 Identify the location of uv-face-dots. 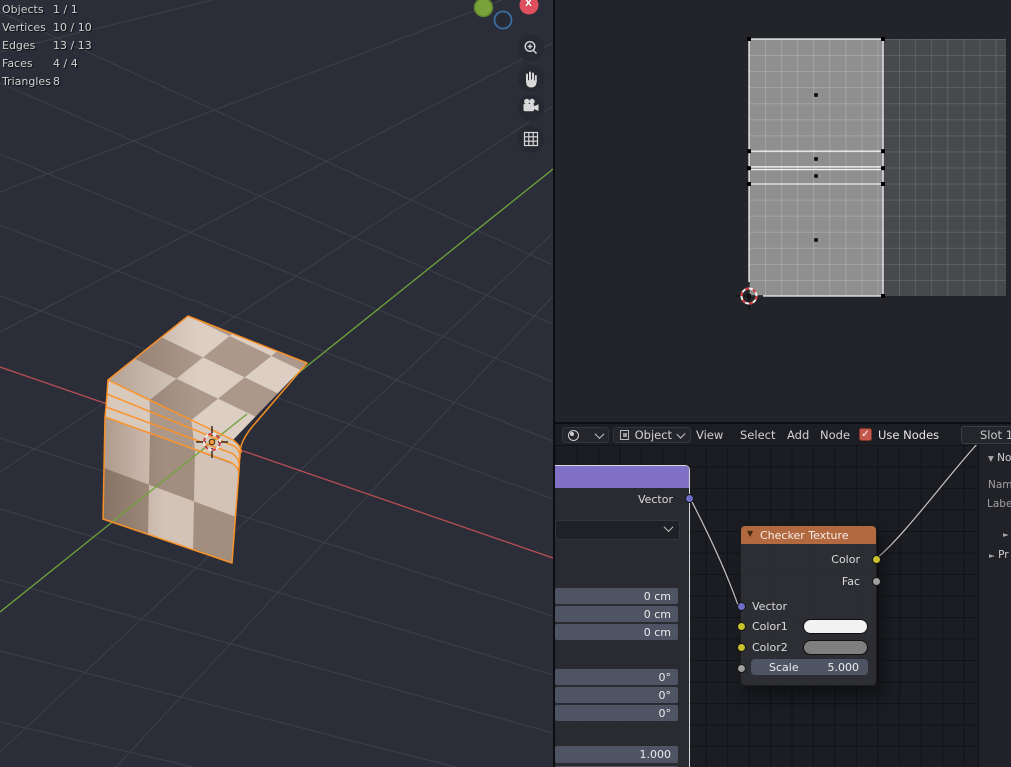
(816, 167).